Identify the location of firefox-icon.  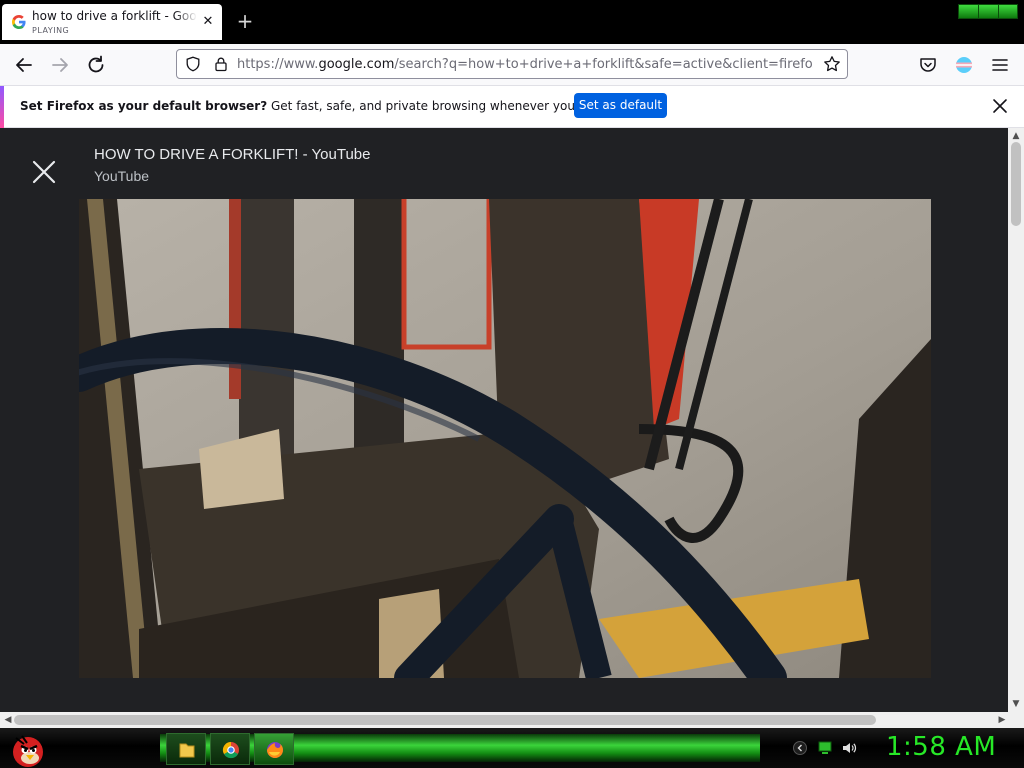
(275, 750).